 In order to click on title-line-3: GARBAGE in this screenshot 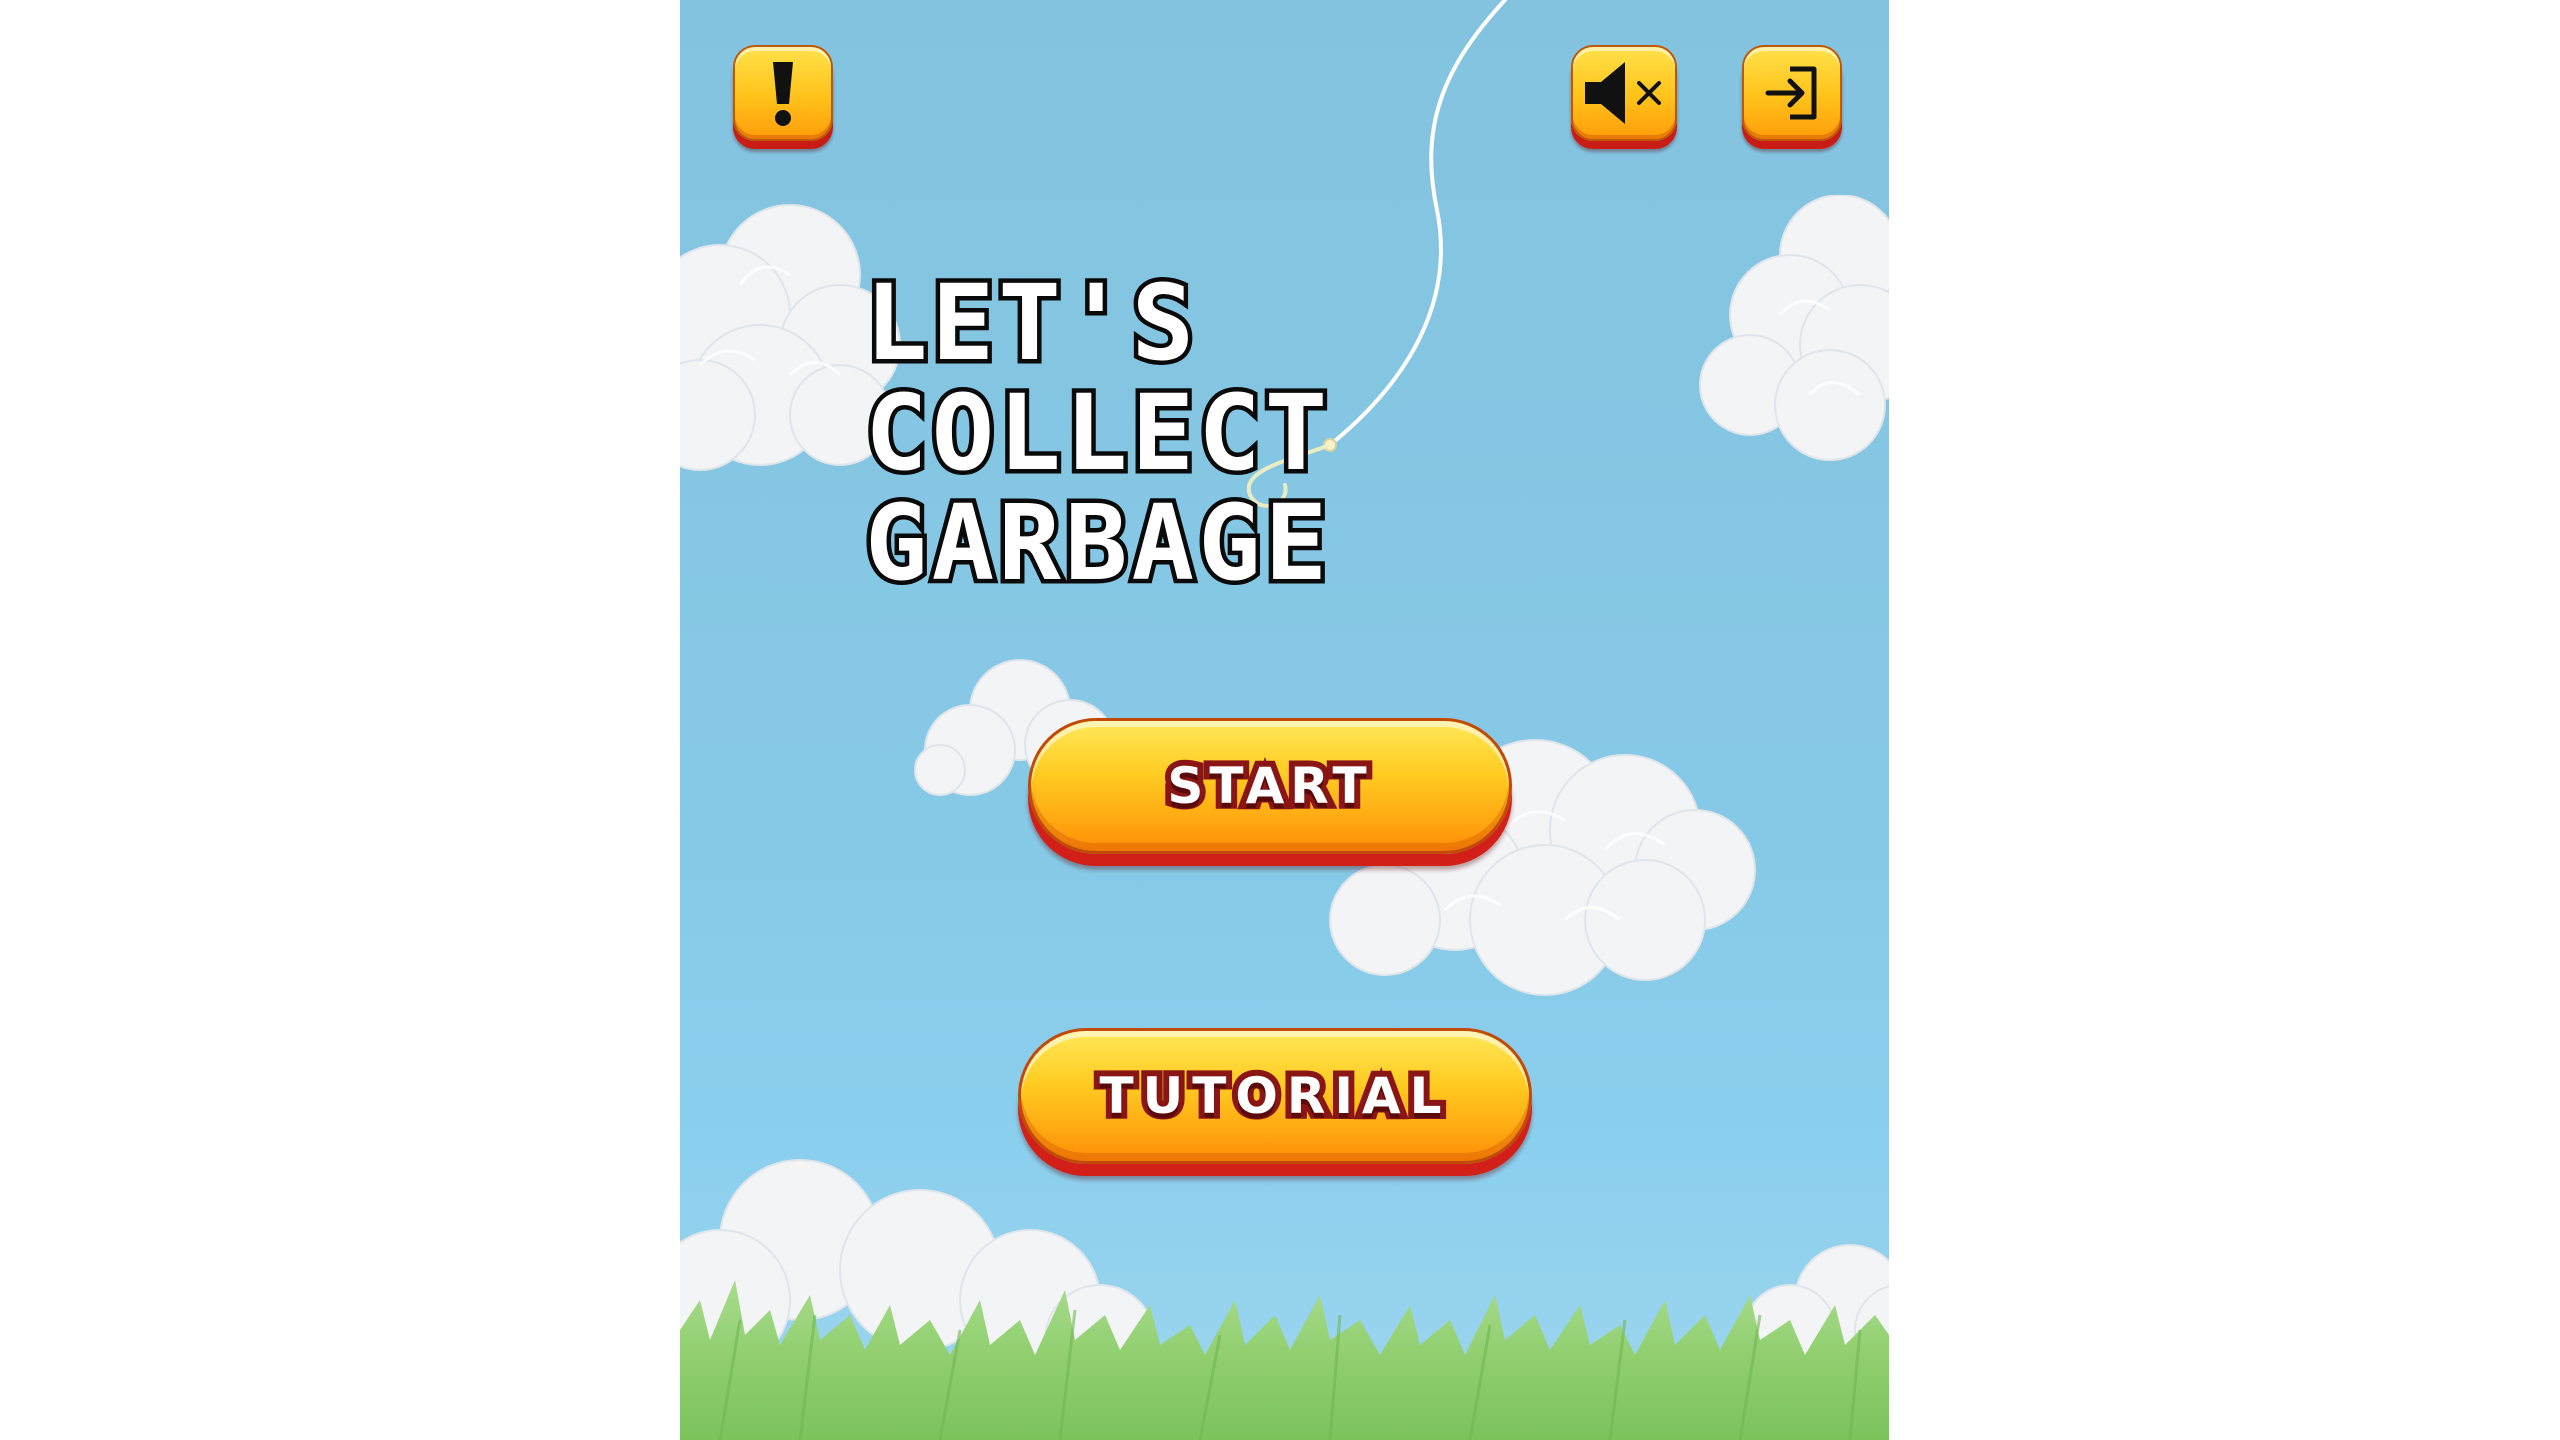, I will do `click(1096, 543)`.